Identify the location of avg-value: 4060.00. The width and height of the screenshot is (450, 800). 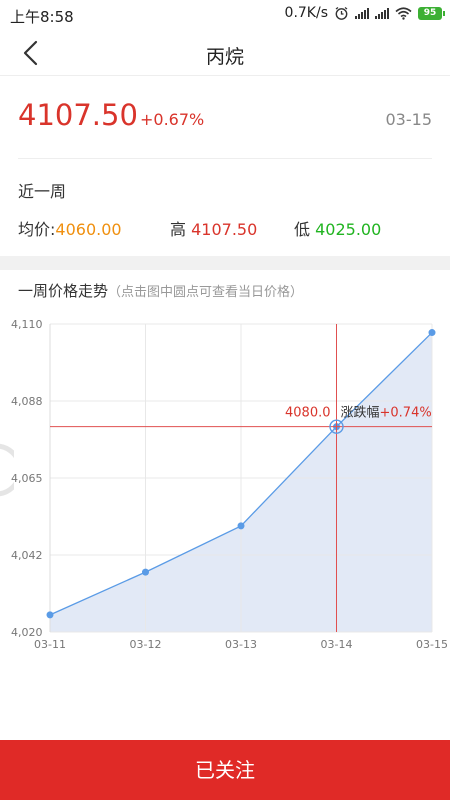
(88, 229).